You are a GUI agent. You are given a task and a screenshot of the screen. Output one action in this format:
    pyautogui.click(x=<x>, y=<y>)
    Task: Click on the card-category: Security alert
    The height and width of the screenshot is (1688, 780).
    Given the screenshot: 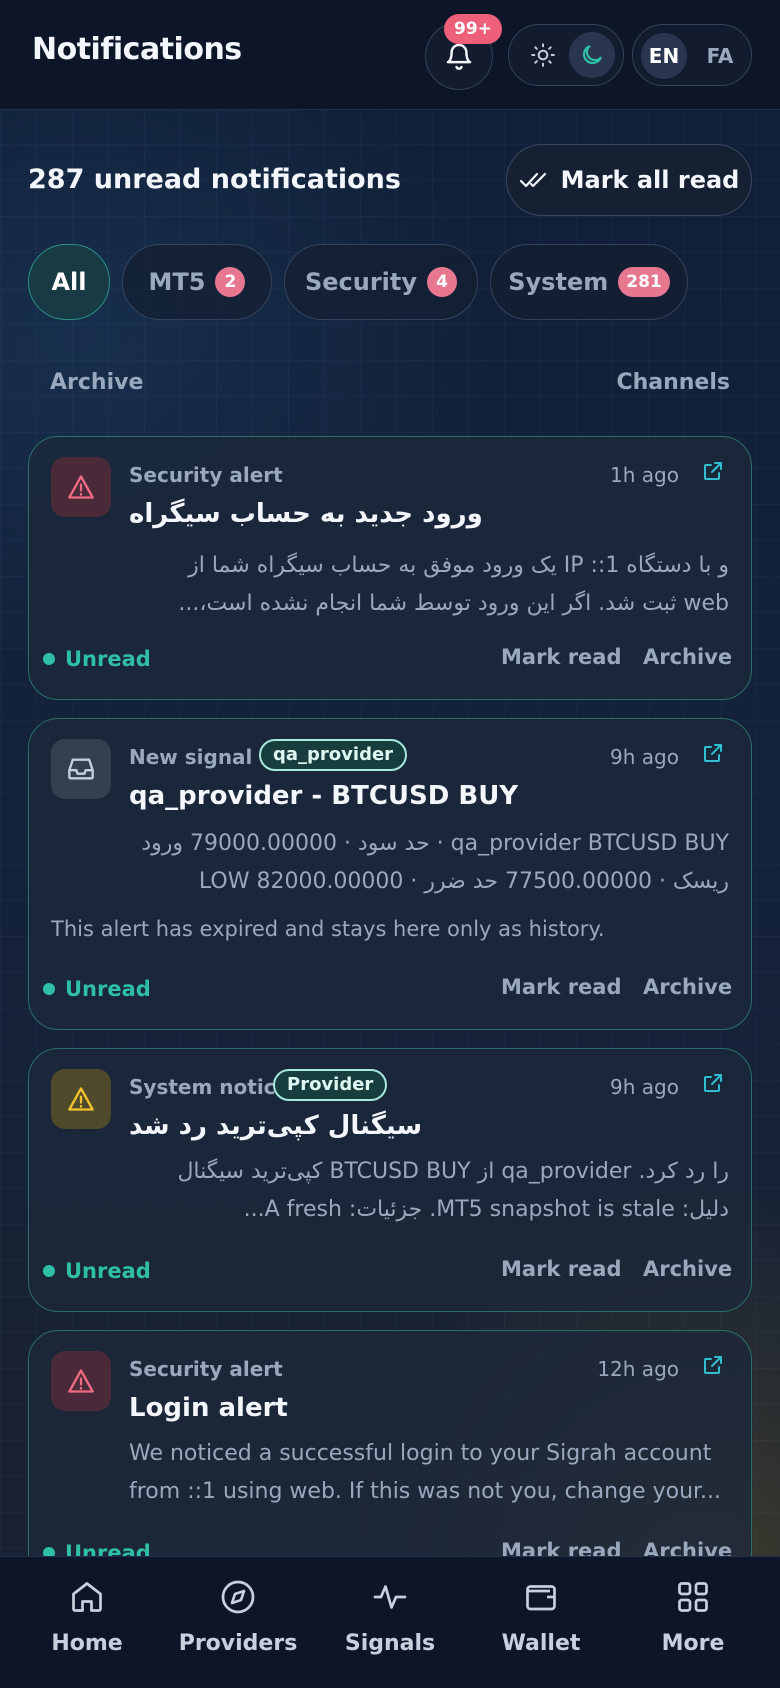 What is the action you would take?
    pyautogui.click(x=206, y=1369)
    